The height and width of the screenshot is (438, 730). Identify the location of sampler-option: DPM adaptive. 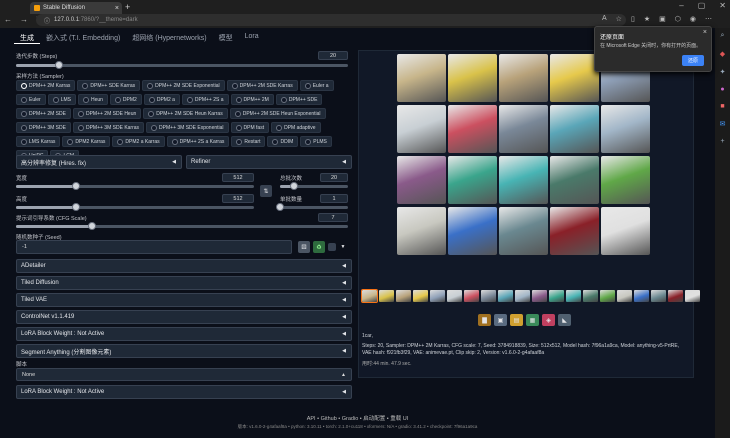
(296, 127).